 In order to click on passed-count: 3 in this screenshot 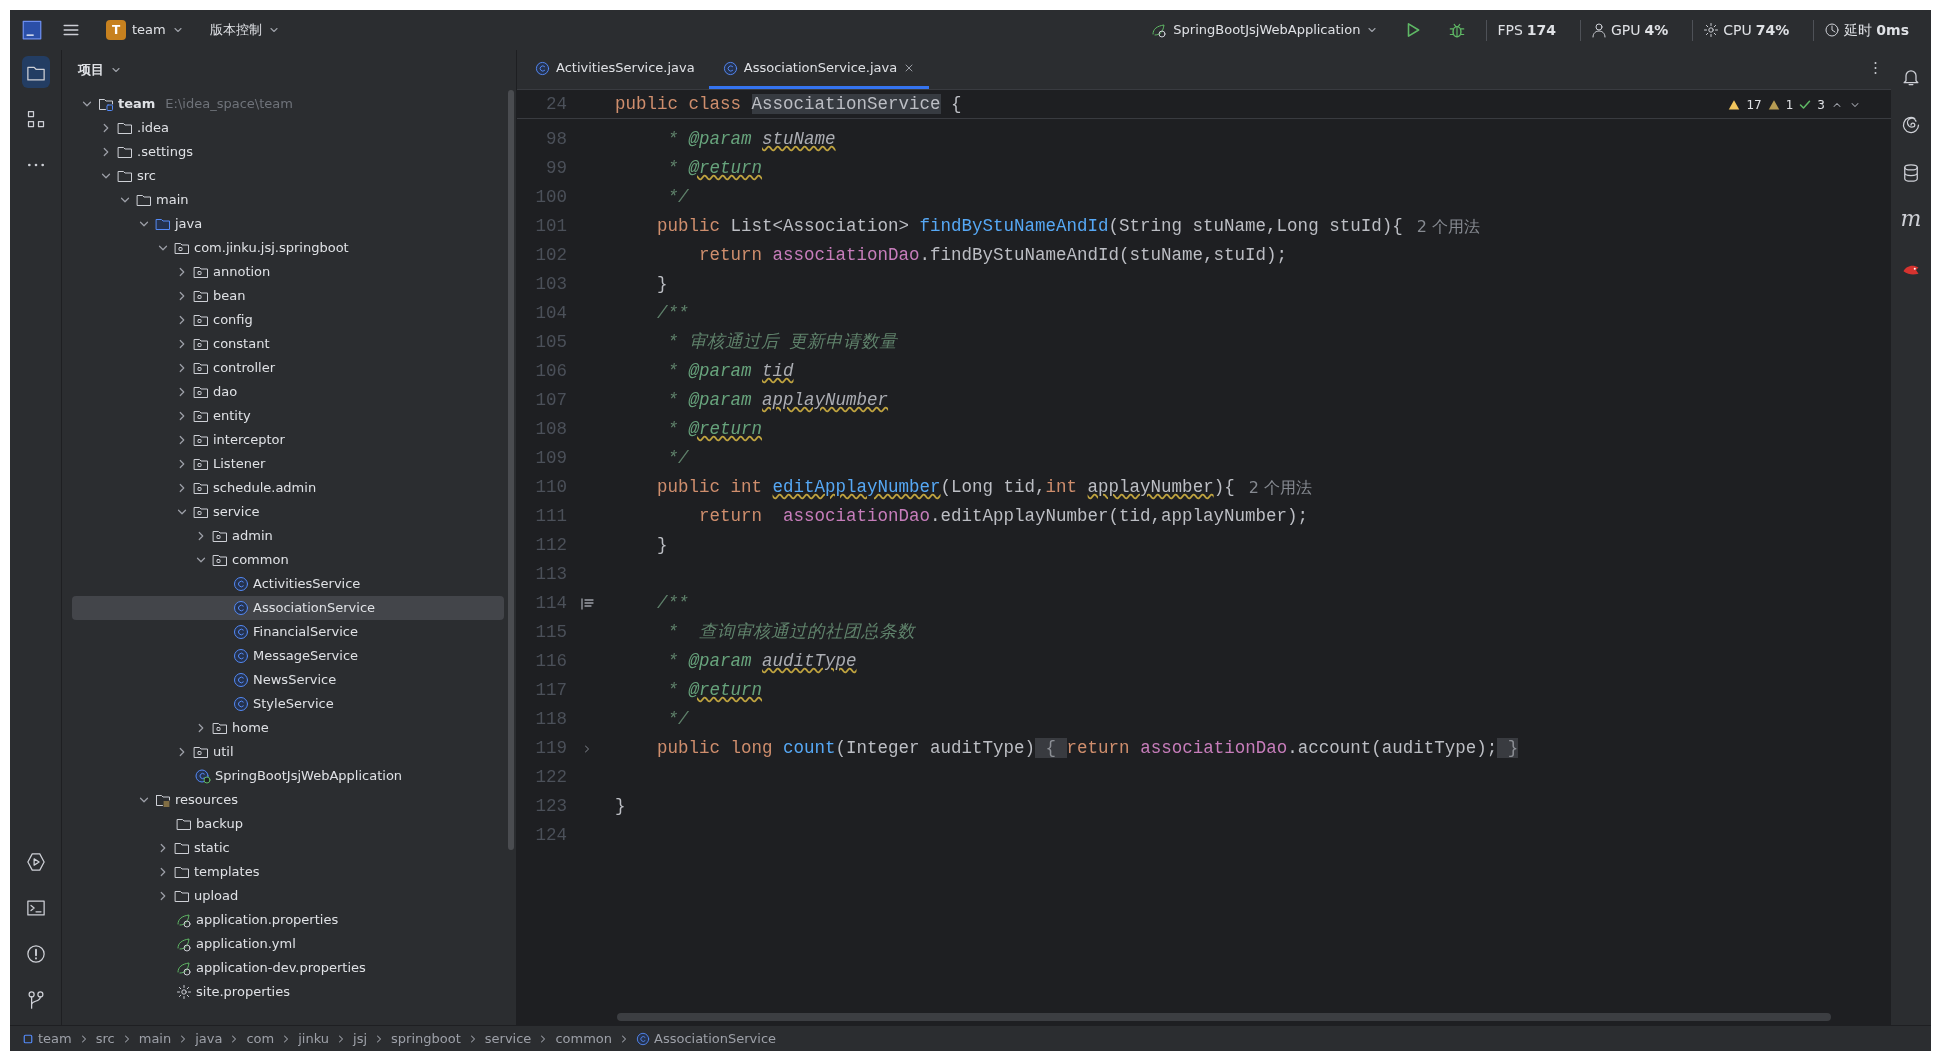, I will do `click(1821, 105)`.